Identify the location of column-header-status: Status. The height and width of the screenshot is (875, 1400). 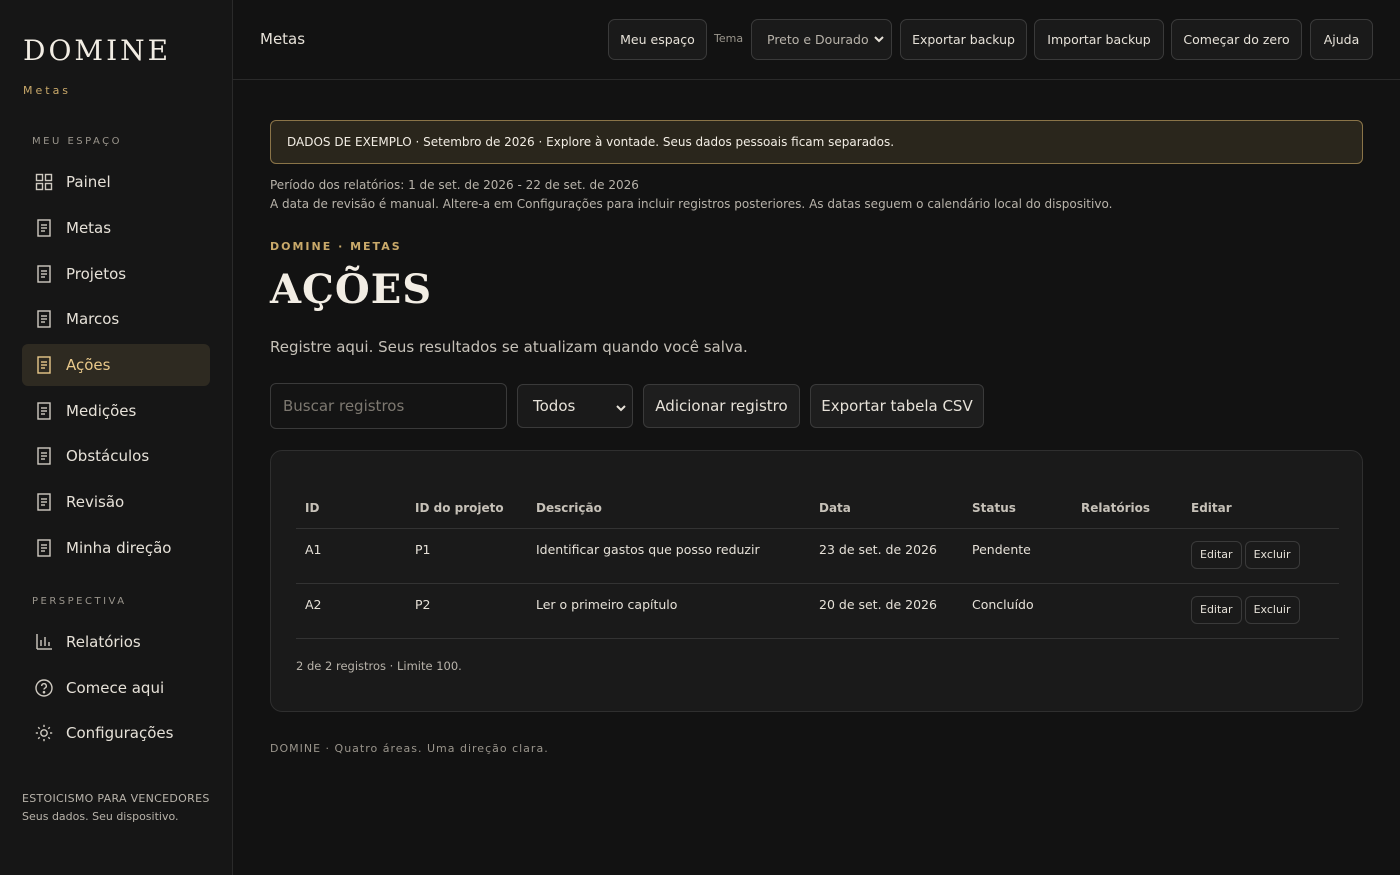
(1017, 508).